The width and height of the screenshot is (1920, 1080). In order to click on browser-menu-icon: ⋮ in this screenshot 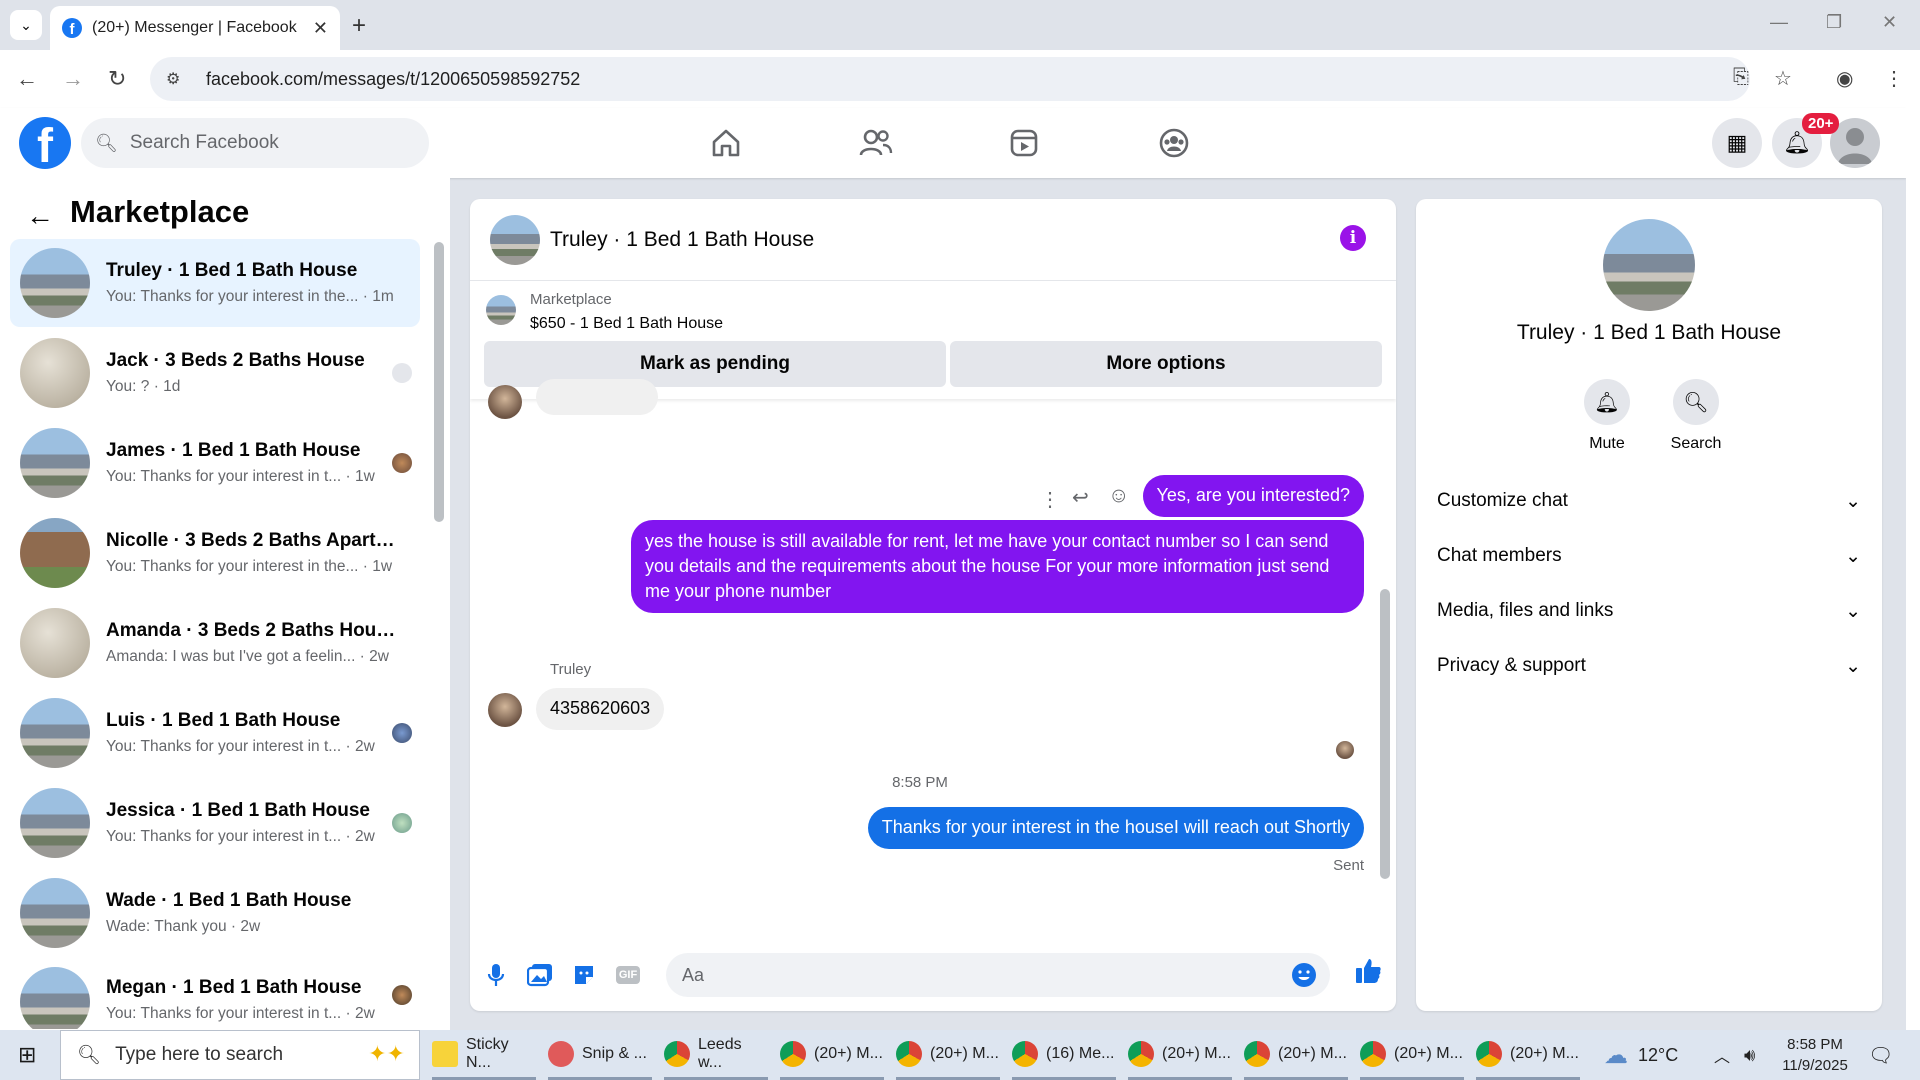, I will do `click(1894, 78)`.